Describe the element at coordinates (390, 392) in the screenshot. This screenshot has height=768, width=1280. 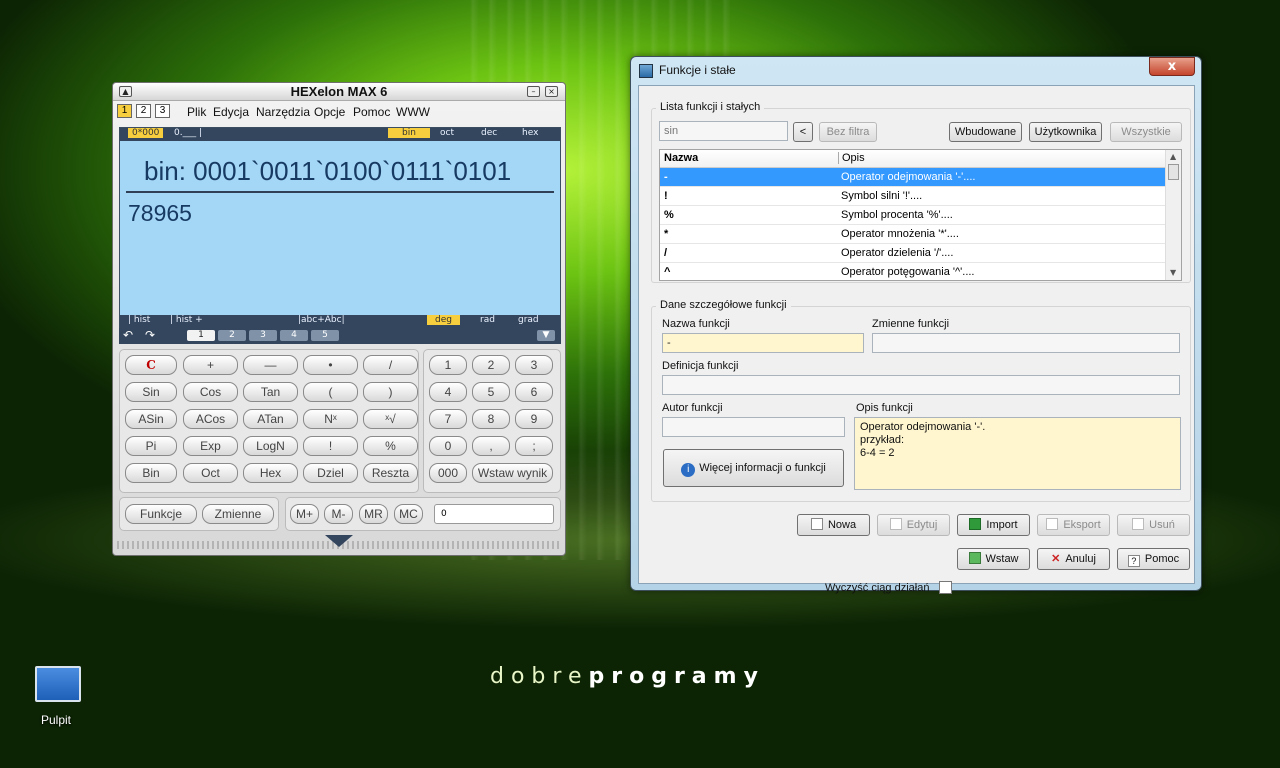
I see `key-close-paren: )` at that location.